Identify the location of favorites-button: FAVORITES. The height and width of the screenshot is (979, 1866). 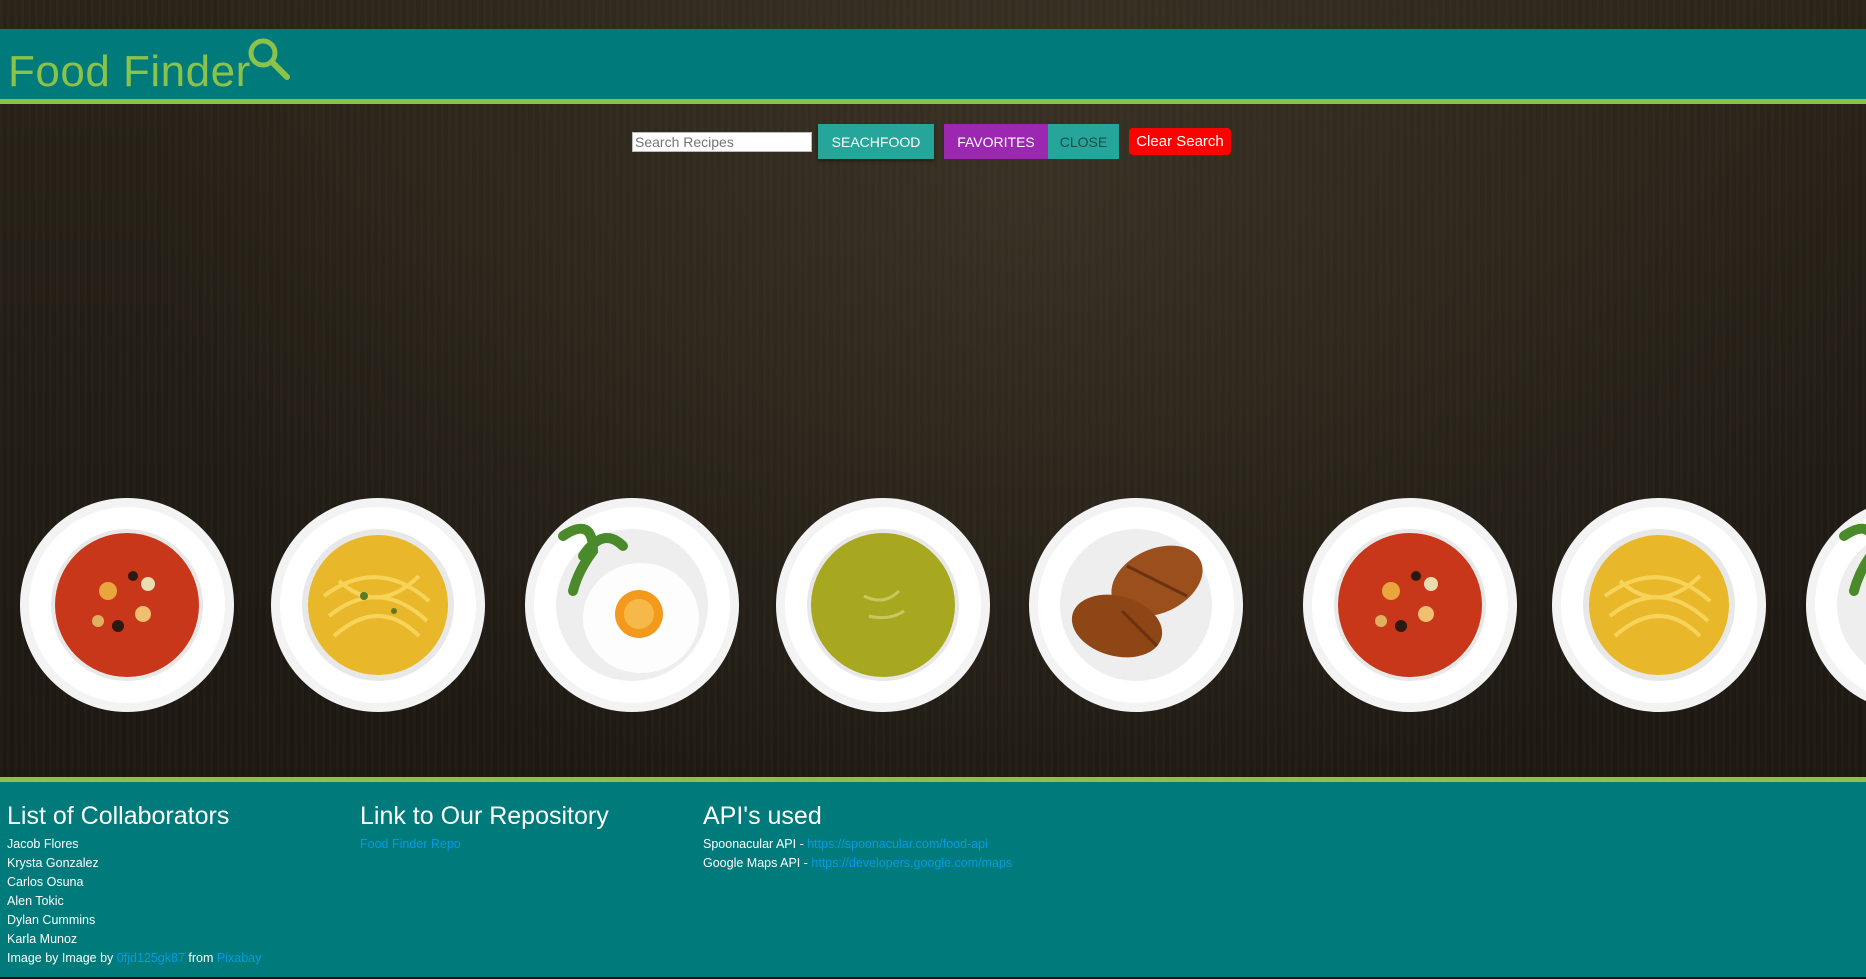
(996, 141).